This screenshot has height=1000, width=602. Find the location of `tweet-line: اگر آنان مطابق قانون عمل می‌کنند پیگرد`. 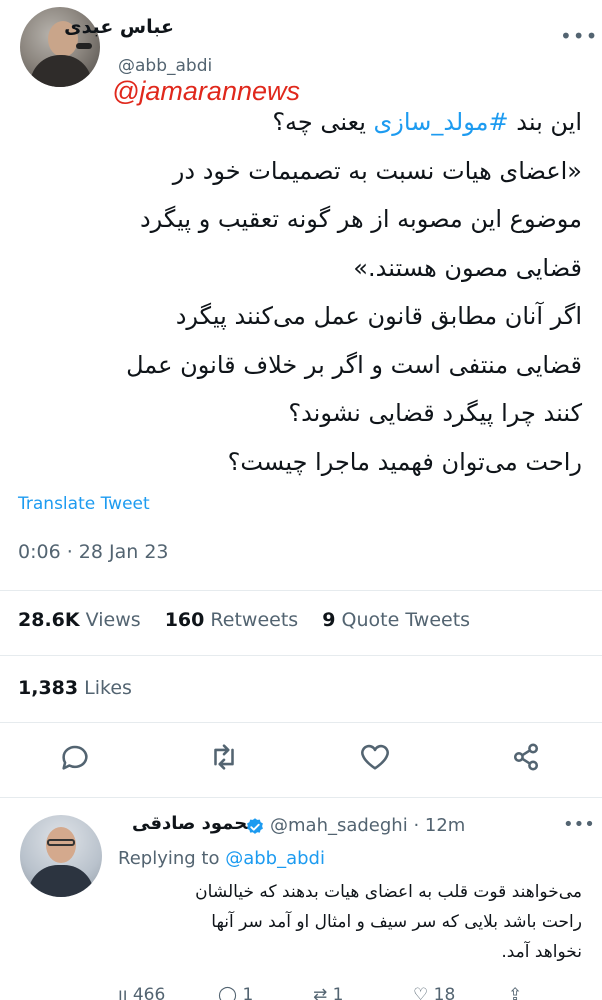

tweet-line: اگر آنان مطابق قانون عمل می‌کنند پیگرد is located at coordinates (378, 316).